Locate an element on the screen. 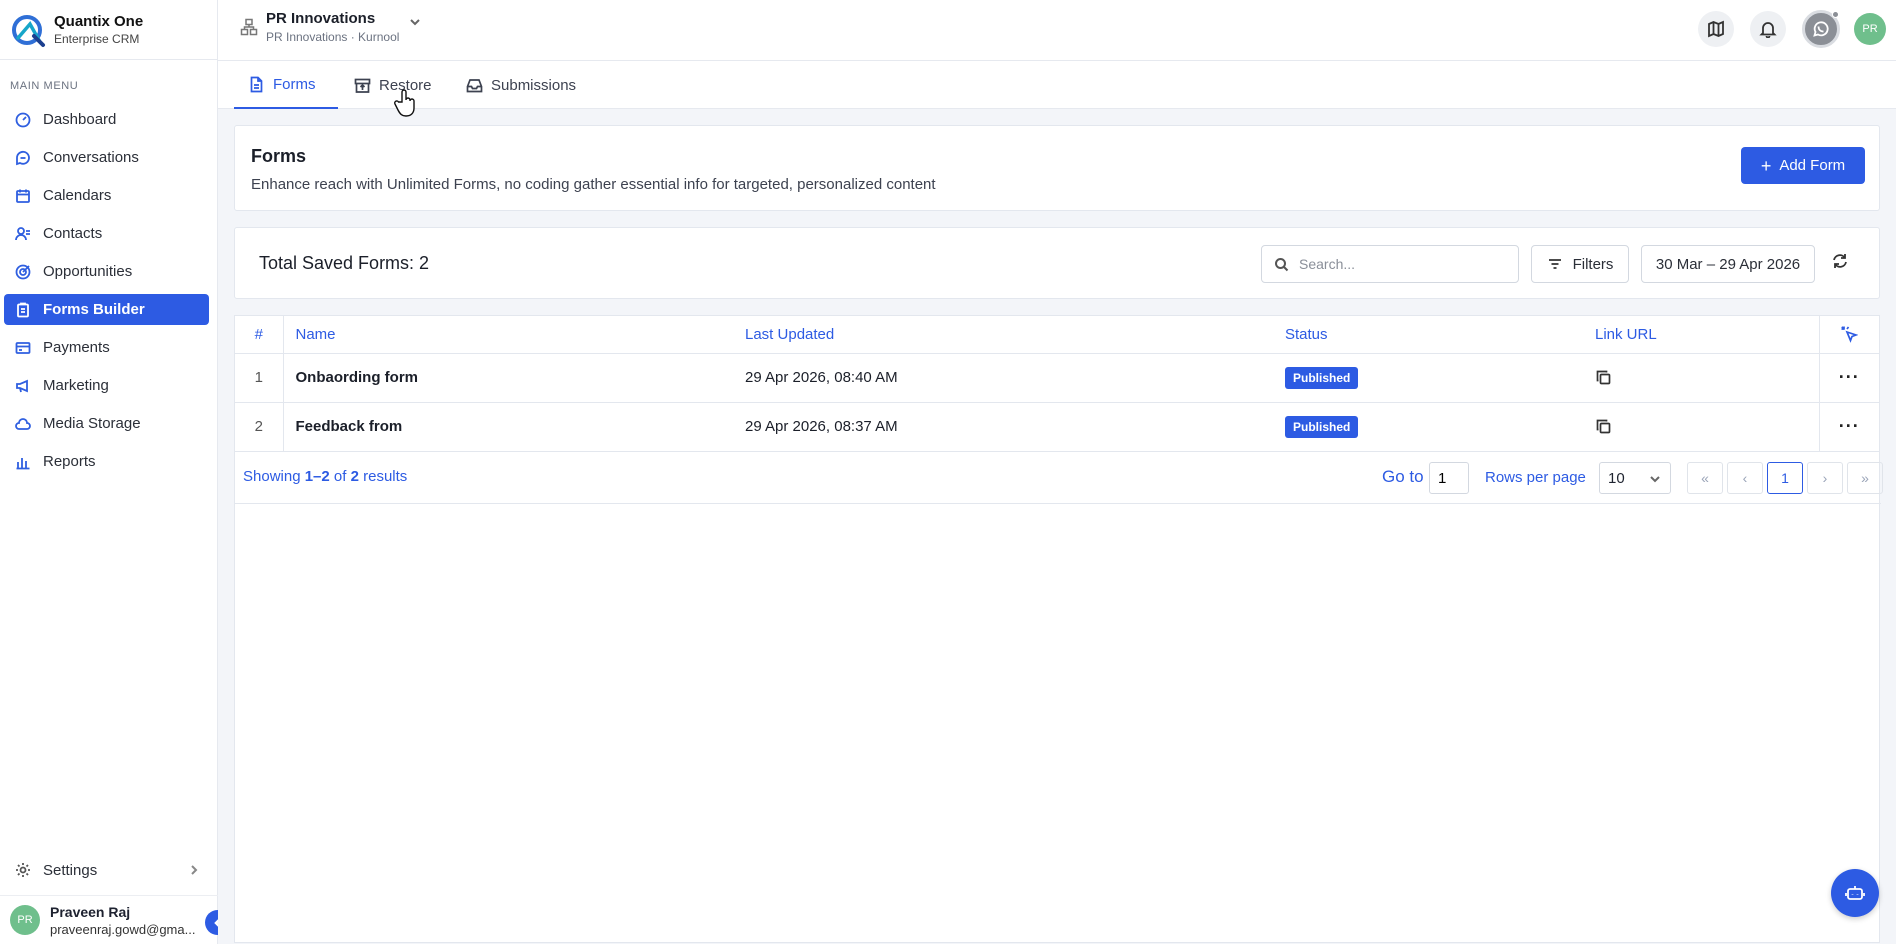 The image size is (1896, 944). brand-subtitle: Enterprise CRM is located at coordinates (97, 39).